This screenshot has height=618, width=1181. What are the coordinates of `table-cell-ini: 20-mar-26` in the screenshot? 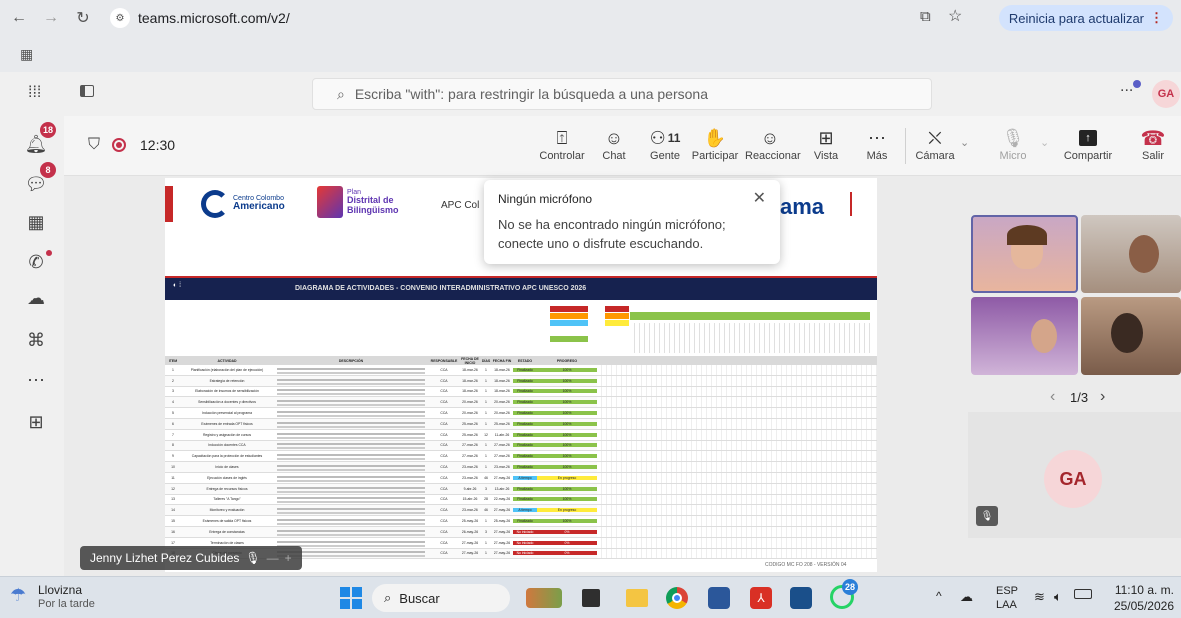 It's located at (470, 413).